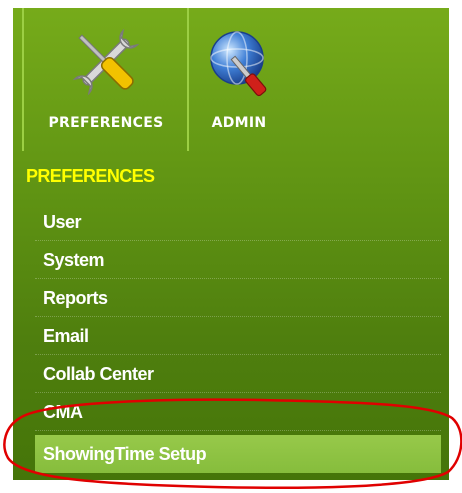 The width and height of the screenshot is (462, 493). I want to click on admin-globe-icon, so click(238, 64).